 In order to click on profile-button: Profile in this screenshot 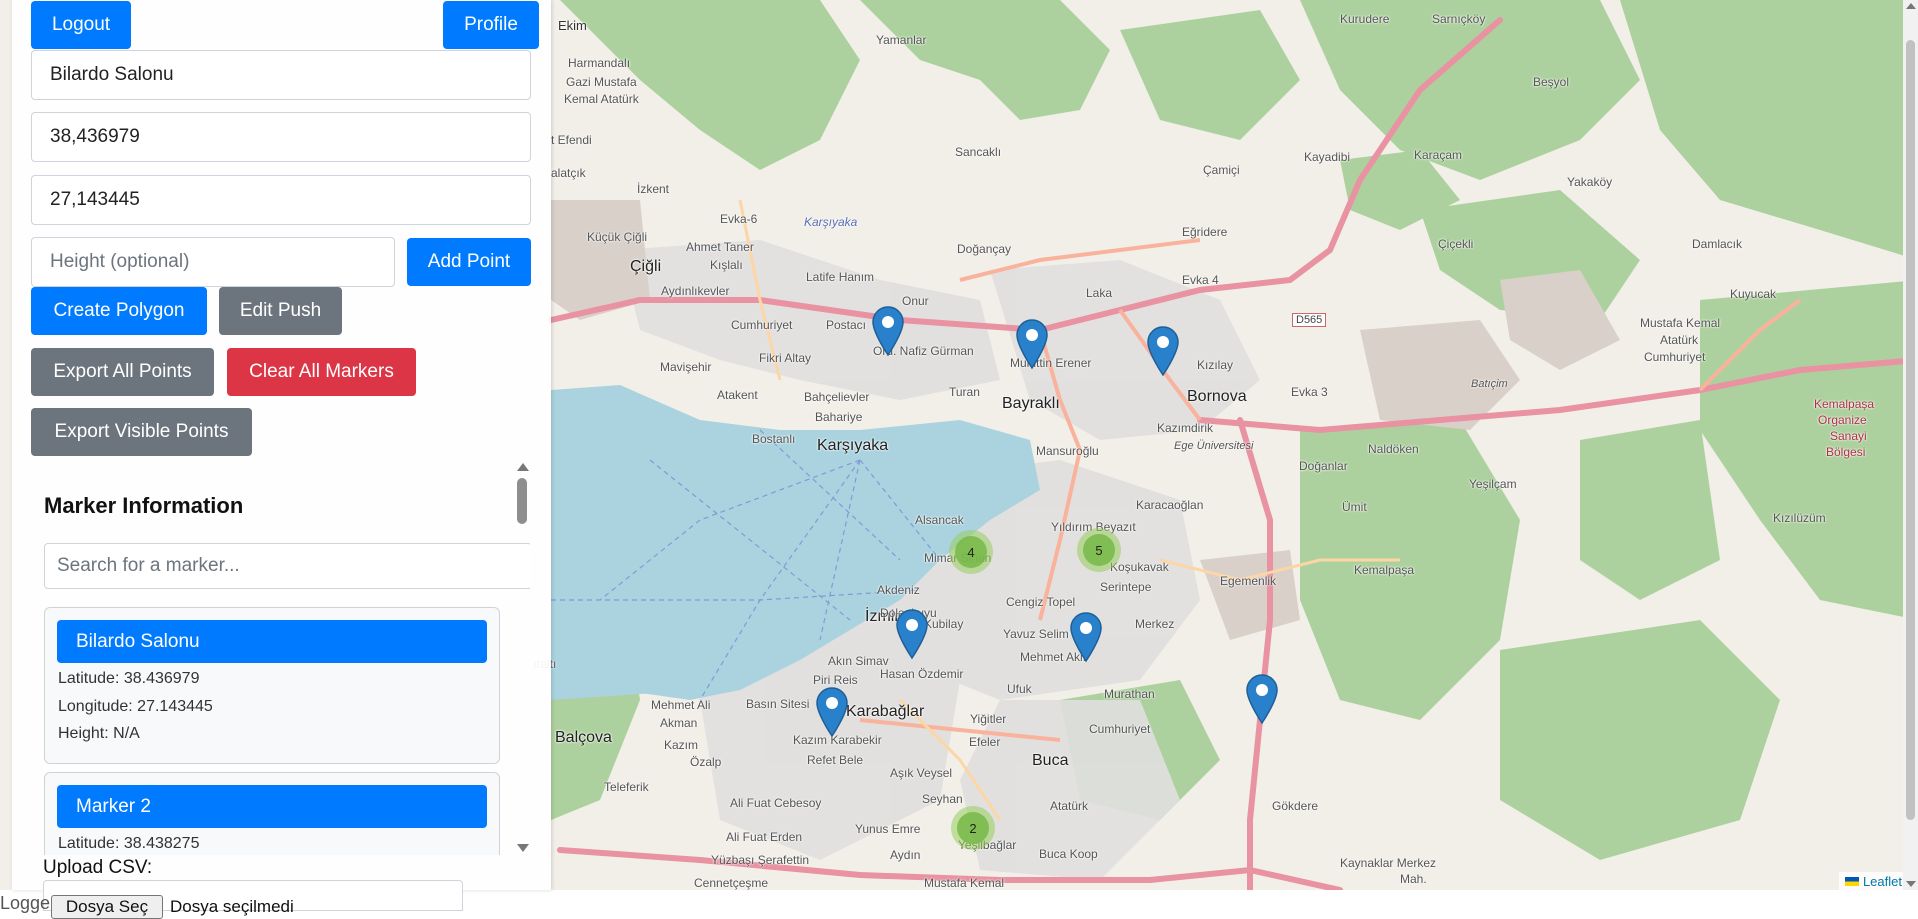, I will do `click(491, 25)`.